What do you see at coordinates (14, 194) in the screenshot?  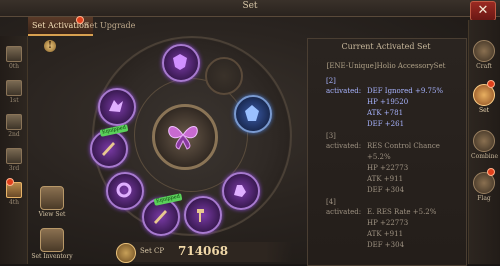 I see `preset-4th: 4th` at bounding box center [14, 194].